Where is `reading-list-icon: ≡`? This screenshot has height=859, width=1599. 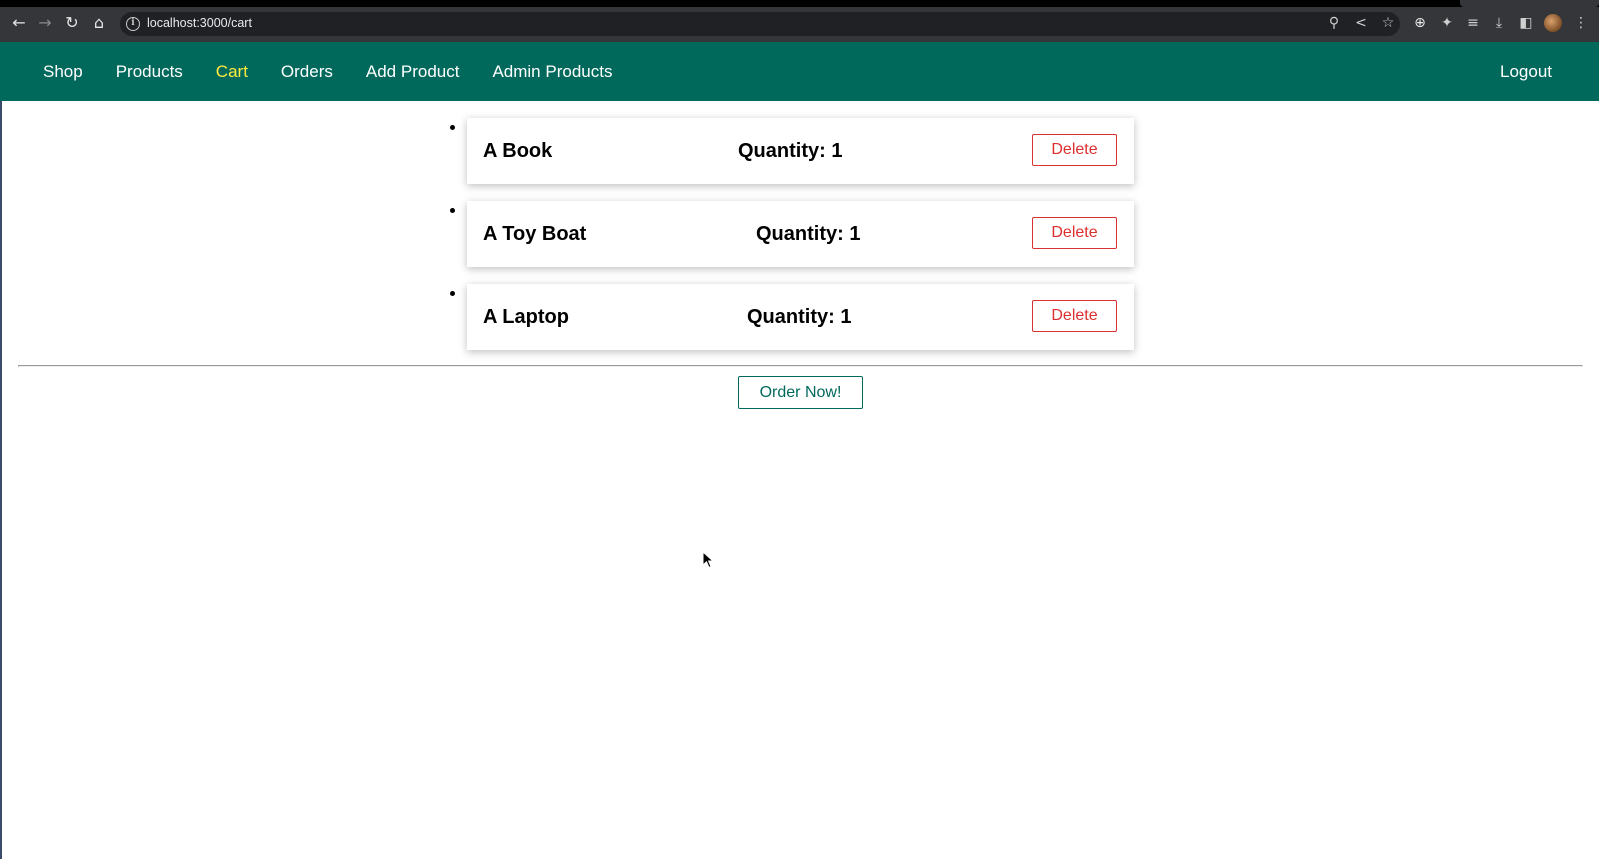
reading-list-icon: ≡ is located at coordinates (1473, 23).